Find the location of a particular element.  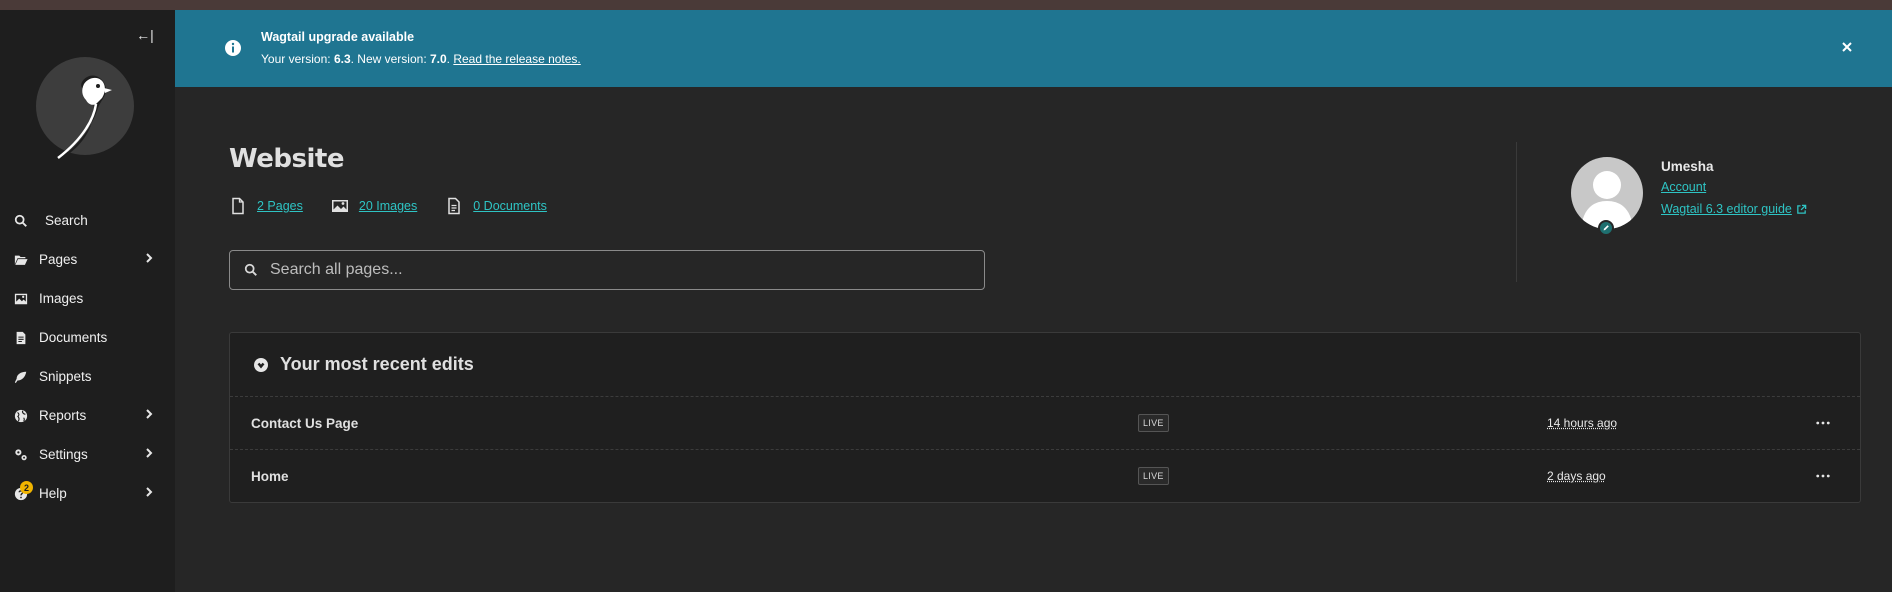

wagtail-logo is located at coordinates (85, 112).